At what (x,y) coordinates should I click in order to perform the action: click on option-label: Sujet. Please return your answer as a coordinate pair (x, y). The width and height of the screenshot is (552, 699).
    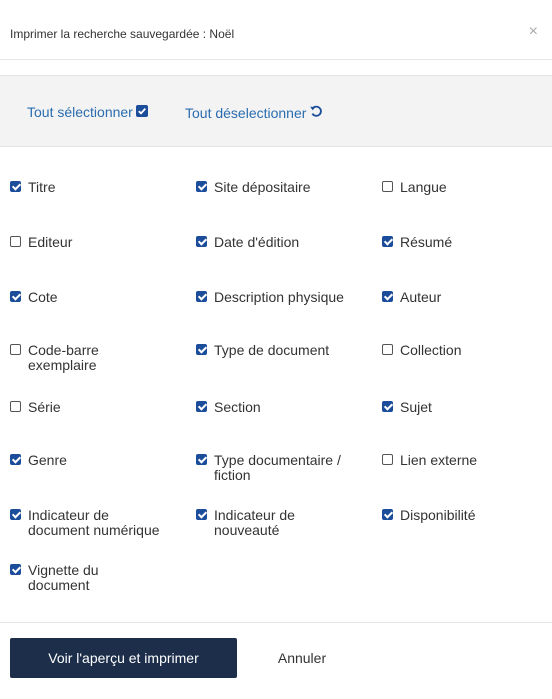
    Looking at the image, I should click on (416, 407).